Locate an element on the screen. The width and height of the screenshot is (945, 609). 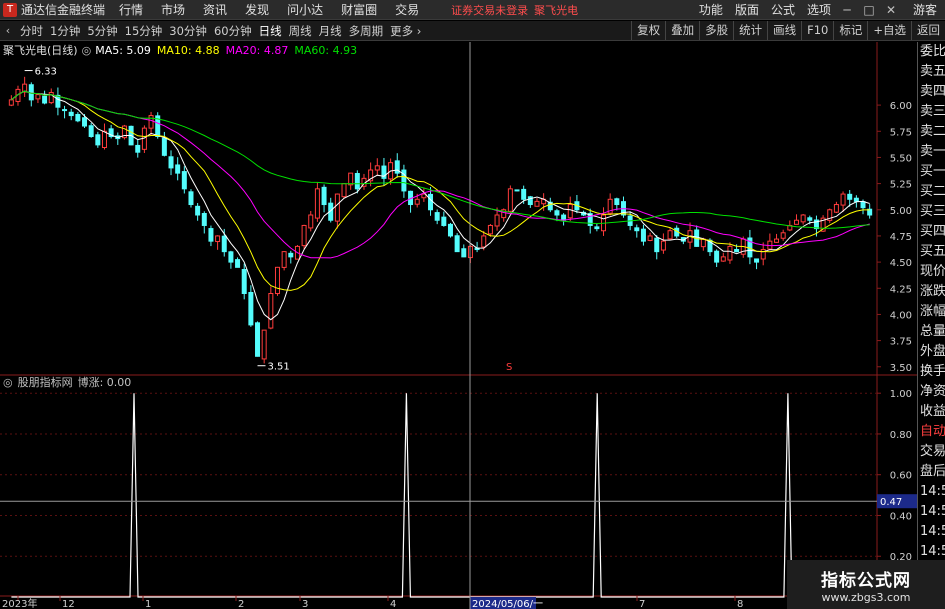
period-5min: 5分钟 is located at coordinates (102, 31).